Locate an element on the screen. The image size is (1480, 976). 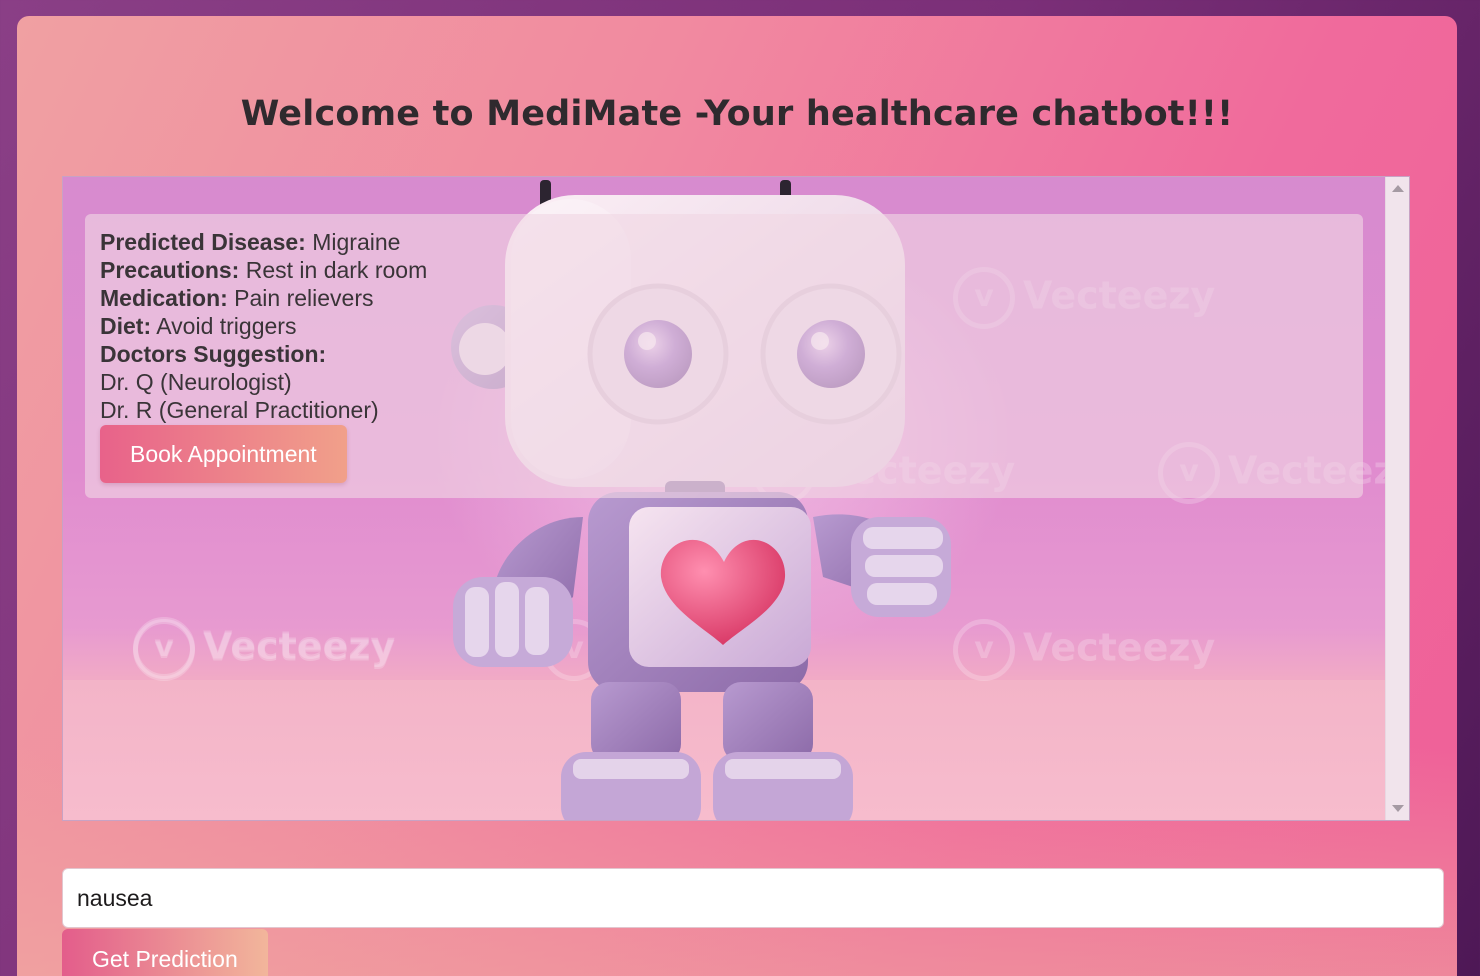
scroll-down-arrow-icon is located at coordinates (1398, 808).